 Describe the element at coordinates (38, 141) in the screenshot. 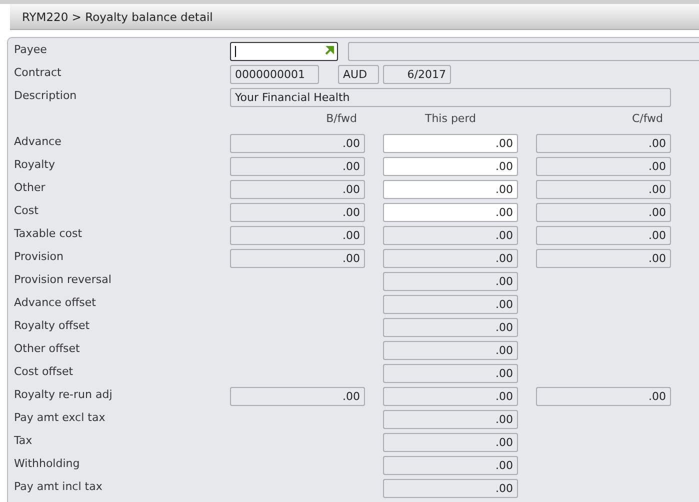

I see `field-label: Advance` at that location.